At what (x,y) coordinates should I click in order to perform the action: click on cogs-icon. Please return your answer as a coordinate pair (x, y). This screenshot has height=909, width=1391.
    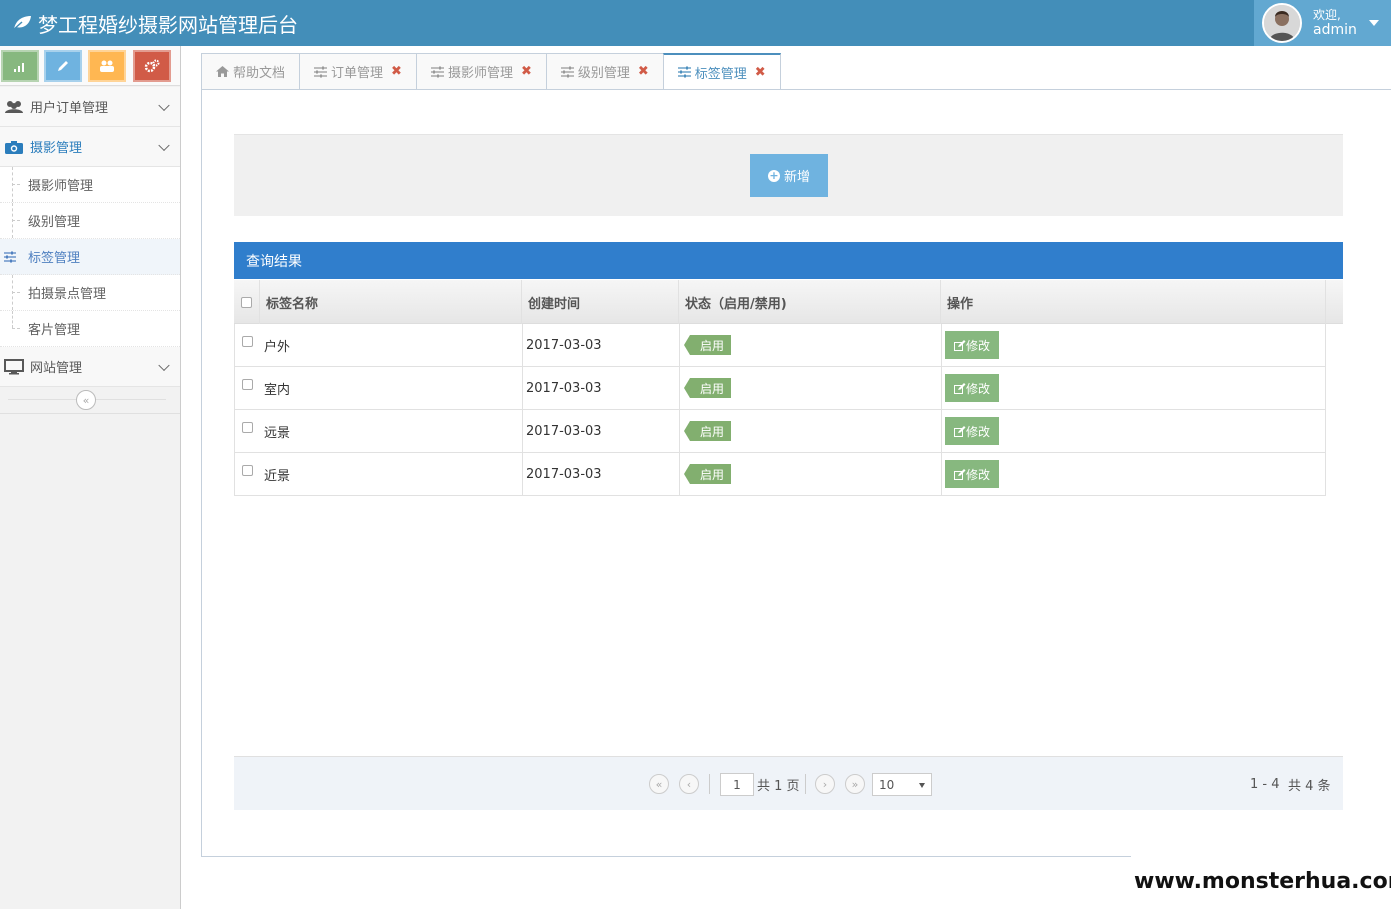
    Looking at the image, I should click on (152, 66).